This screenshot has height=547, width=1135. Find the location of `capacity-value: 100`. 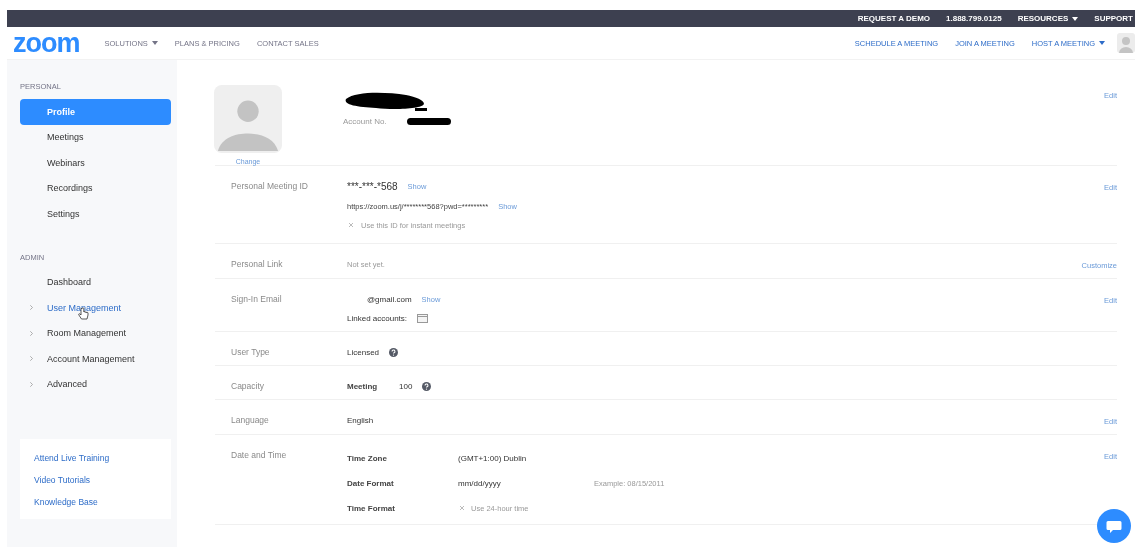

capacity-value: 100 is located at coordinates (406, 386).